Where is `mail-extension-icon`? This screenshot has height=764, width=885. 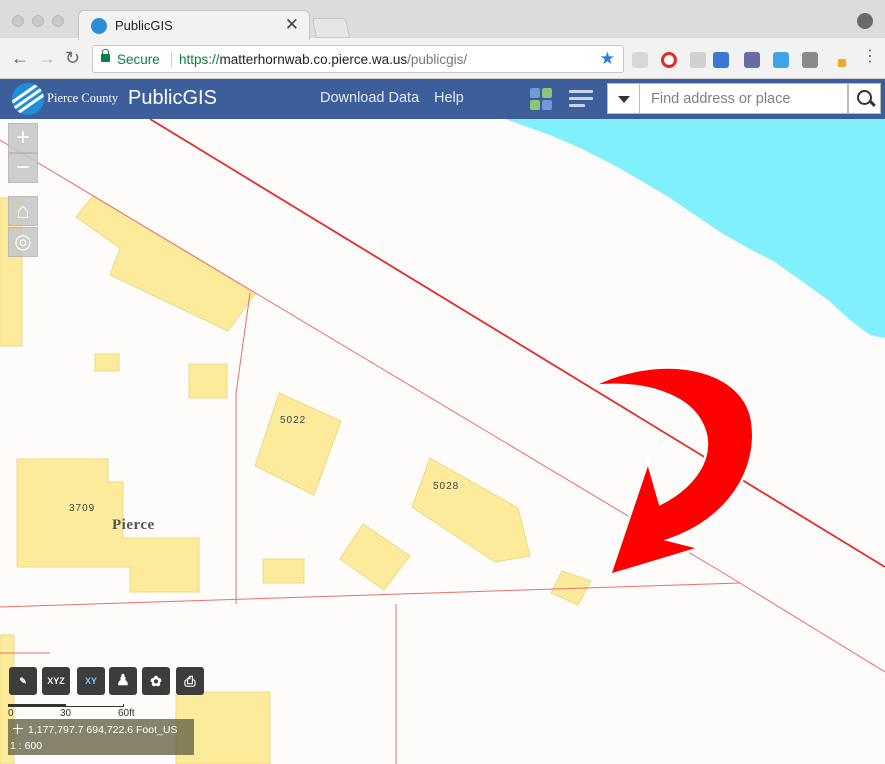 mail-extension-icon is located at coordinates (721, 60).